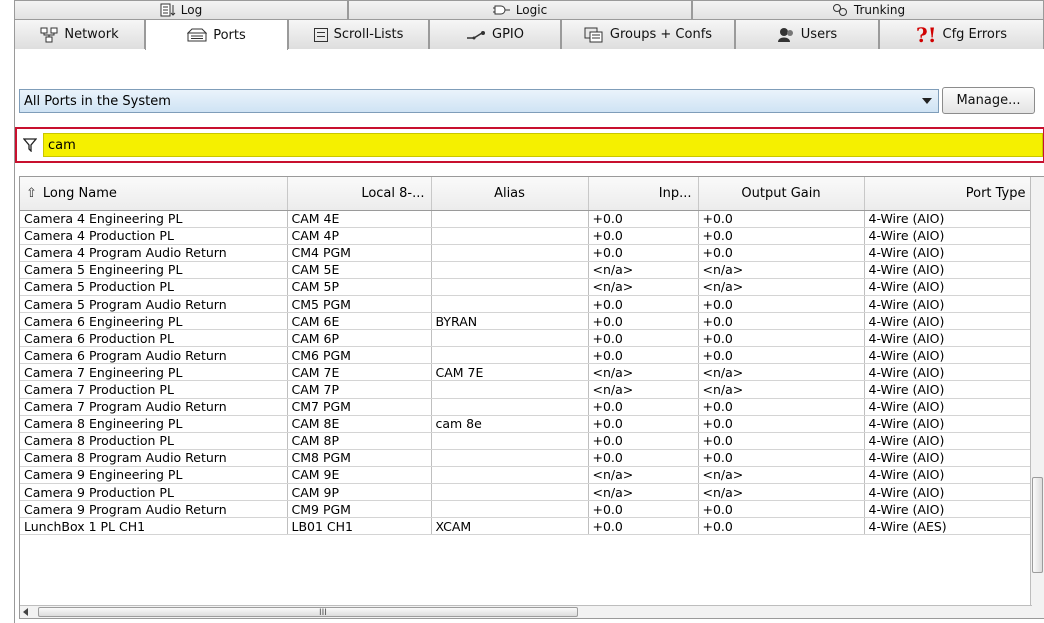  What do you see at coordinates (359, 372) in the screenshot?
I see `cell-local-name: CAM 7E` at bounding box center [359, 372].